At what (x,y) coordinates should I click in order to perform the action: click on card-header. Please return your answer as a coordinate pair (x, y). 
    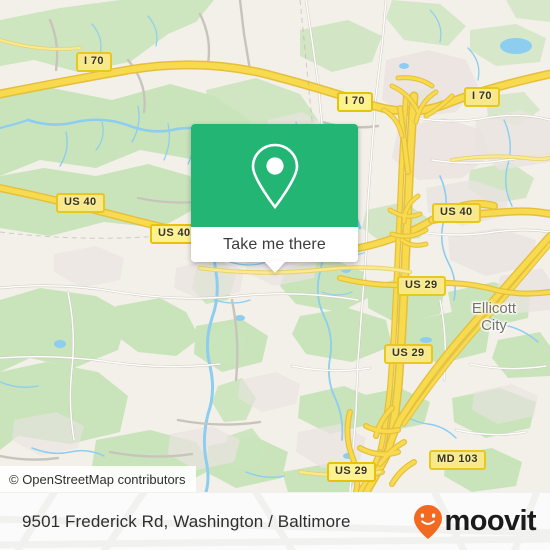
    Looking at the image, I should click on (274, 175).